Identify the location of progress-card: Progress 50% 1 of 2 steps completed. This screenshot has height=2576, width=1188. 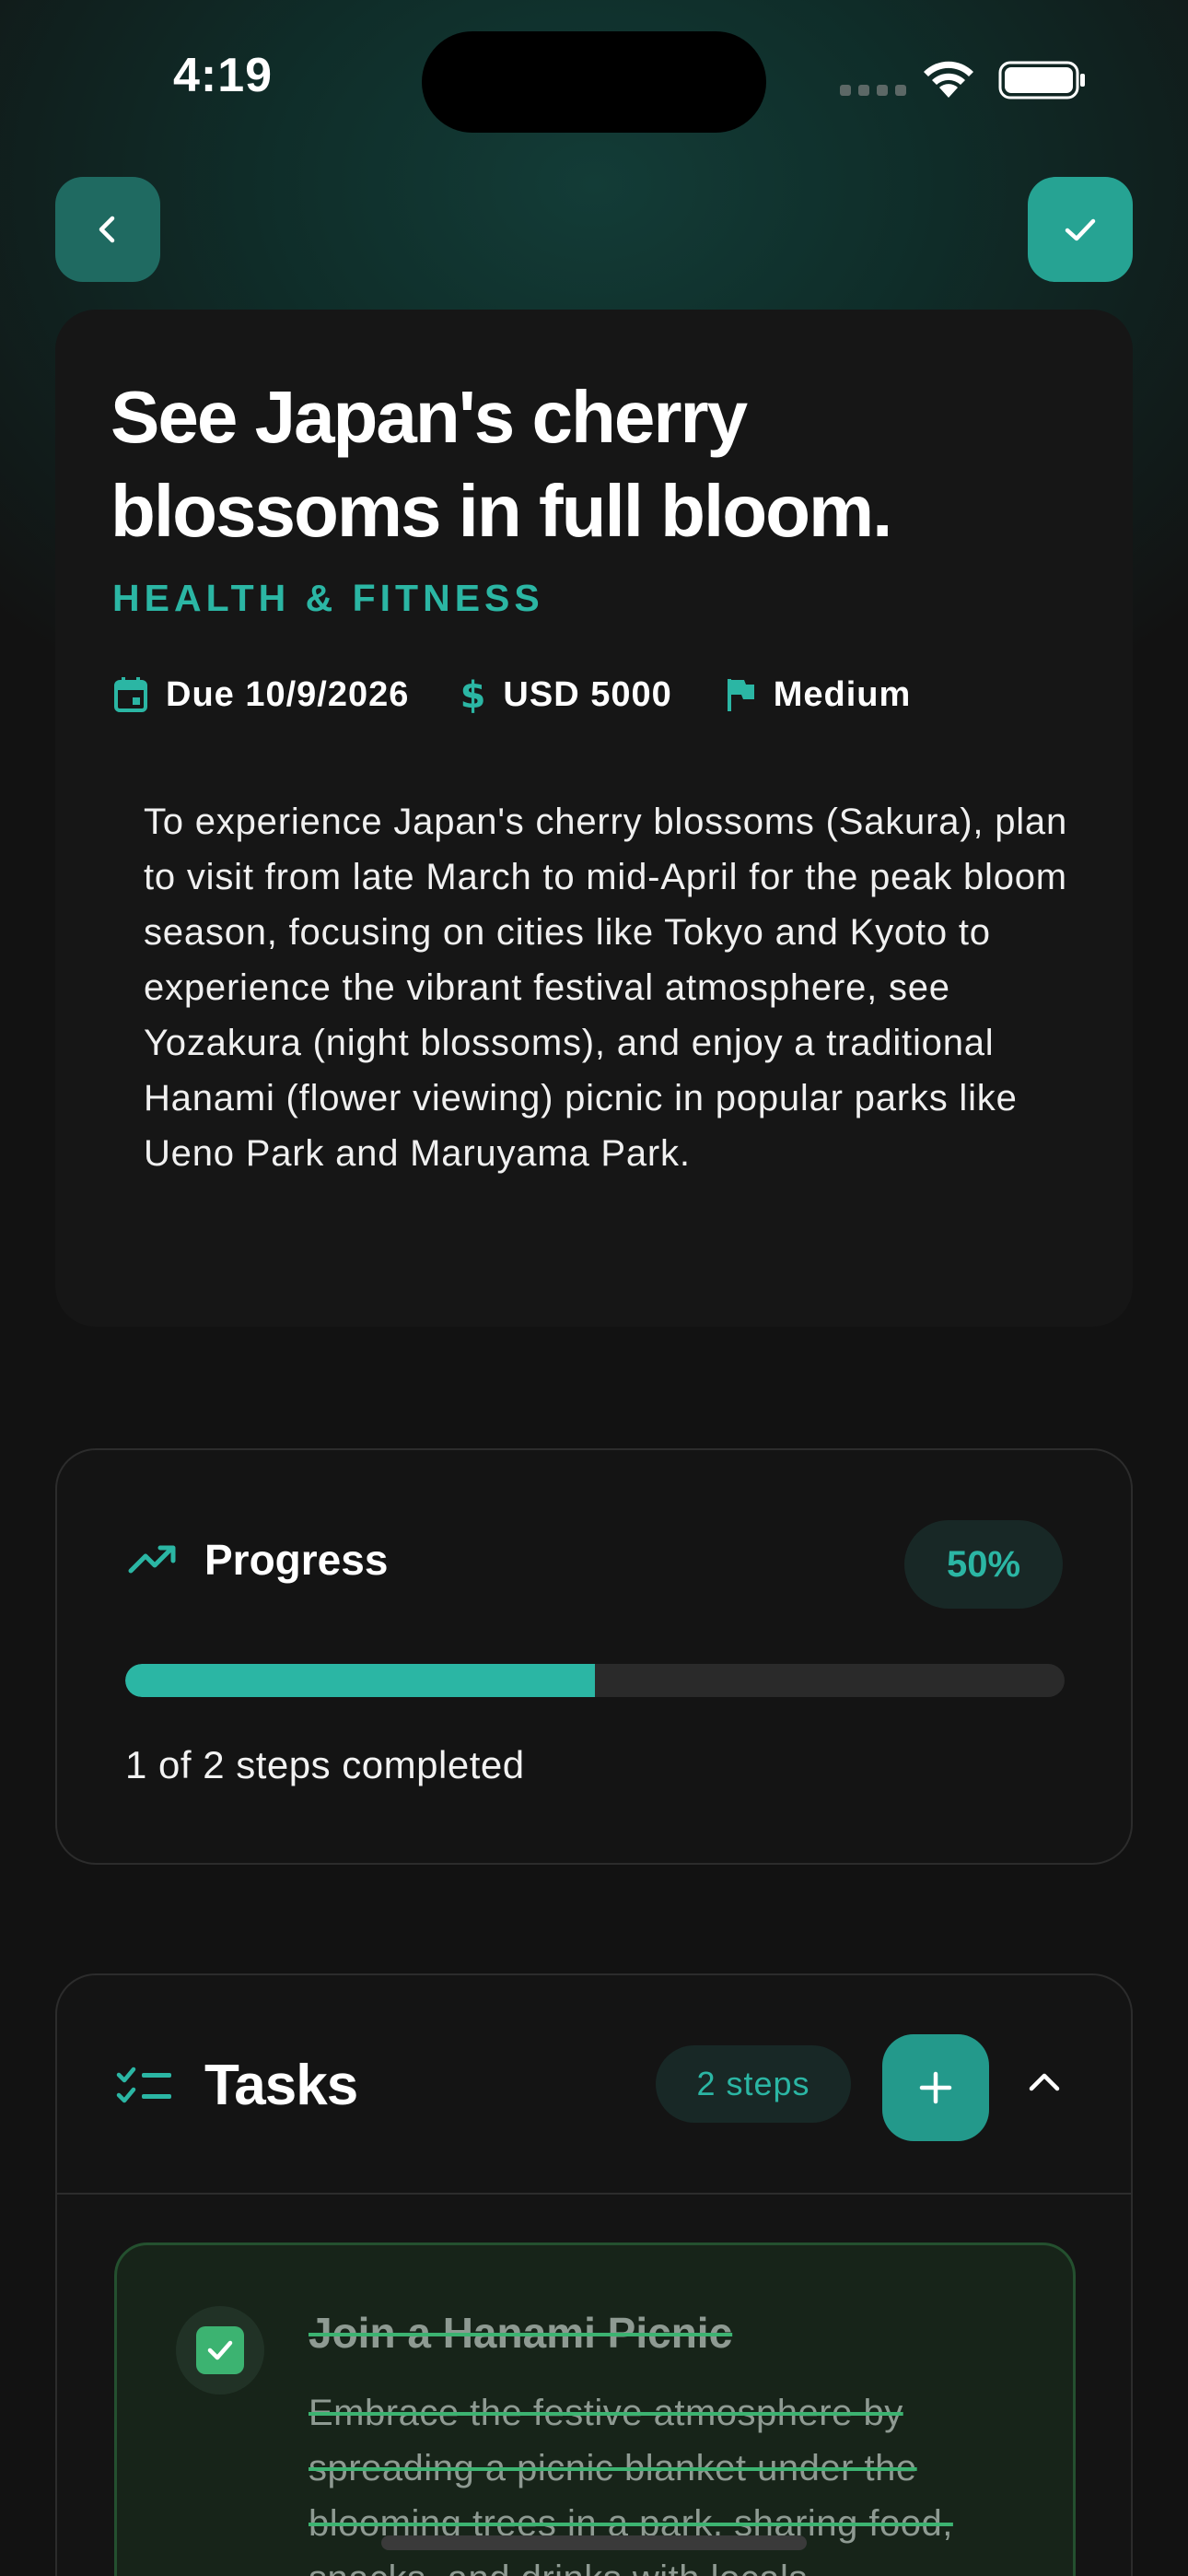
(594, 1656).